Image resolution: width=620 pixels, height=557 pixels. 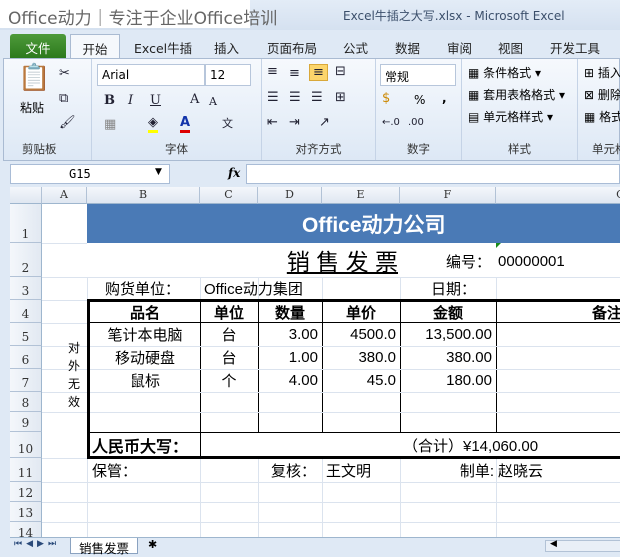 I want to click on copy-icon: ⧉, so click(x=63, y=98).